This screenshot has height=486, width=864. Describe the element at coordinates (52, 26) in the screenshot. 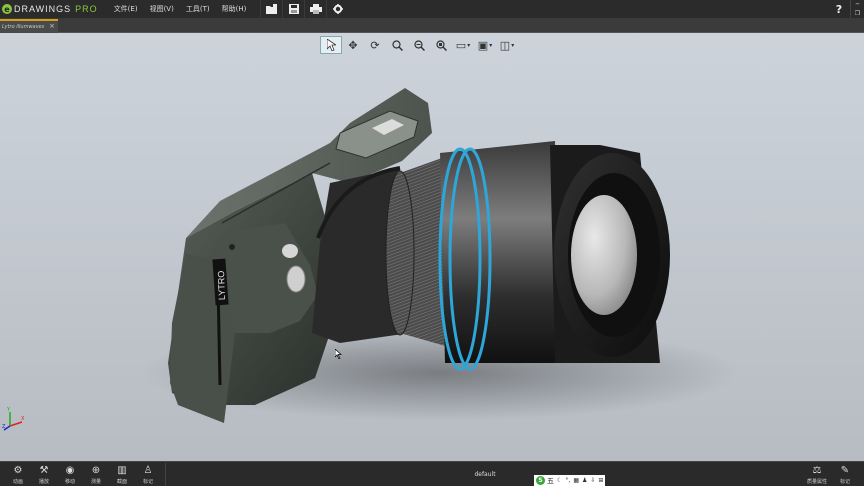

I see `close-icon: ×` at that location.